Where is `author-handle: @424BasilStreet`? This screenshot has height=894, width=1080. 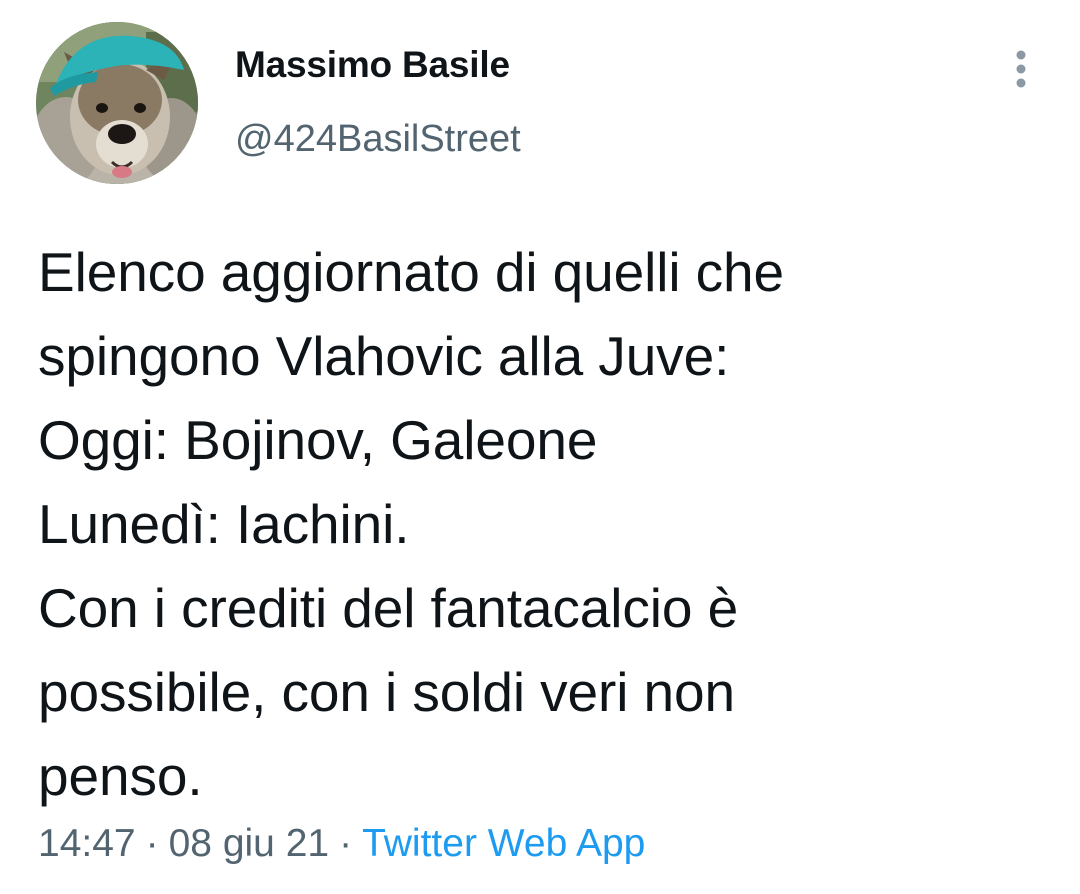
author-handle: @424BasilStreet is located at coordinates (378, 139).